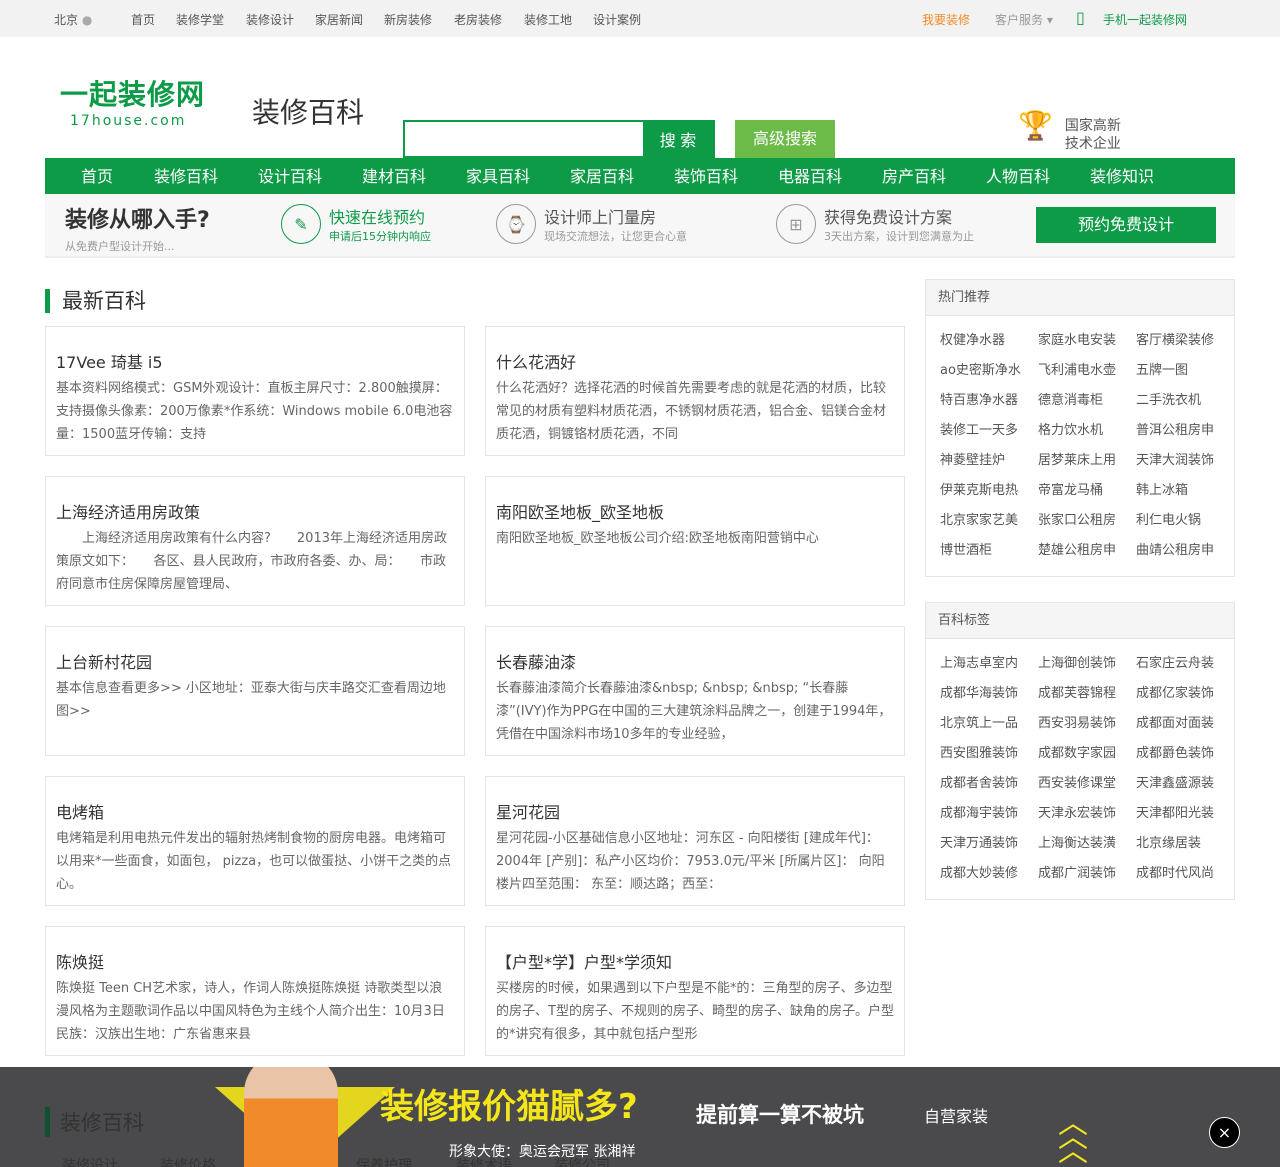 This screenshot has height=1167, width=1280. Describe the element at coordinates (1087, 551) in the screenshot. I see `hot-link: 楚雄公租房申` at that location.